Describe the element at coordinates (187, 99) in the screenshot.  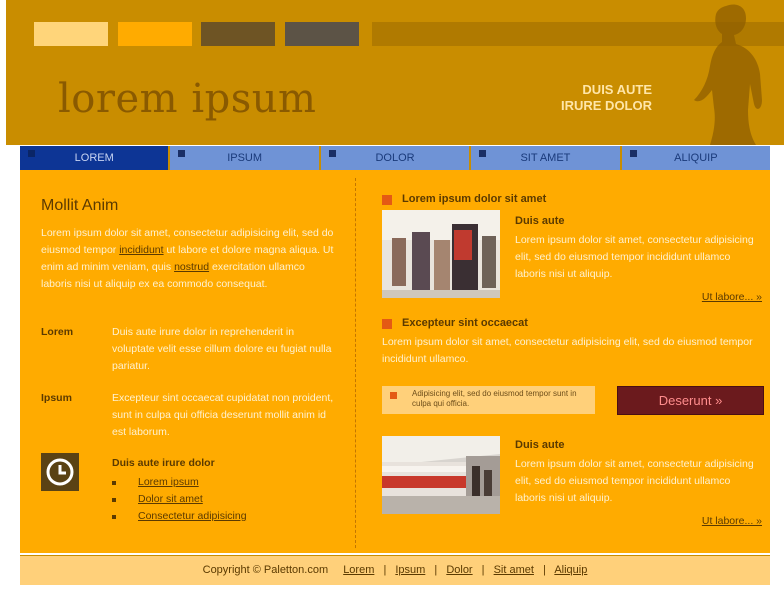
I see `site-logo: lorem ipsum` at that location.